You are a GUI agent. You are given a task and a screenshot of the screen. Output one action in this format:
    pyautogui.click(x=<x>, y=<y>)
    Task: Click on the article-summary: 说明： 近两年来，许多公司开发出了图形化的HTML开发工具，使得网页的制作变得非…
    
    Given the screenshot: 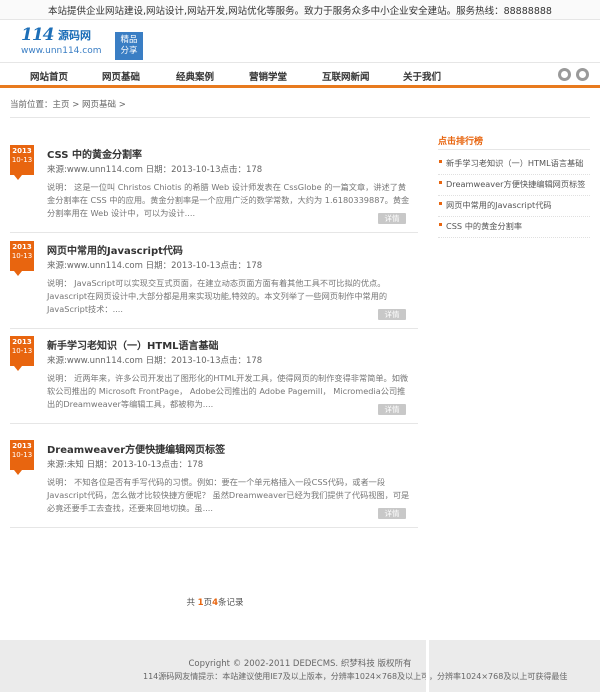 What is the action you would take?
    pyautogui.click(x=228, y=391)
    